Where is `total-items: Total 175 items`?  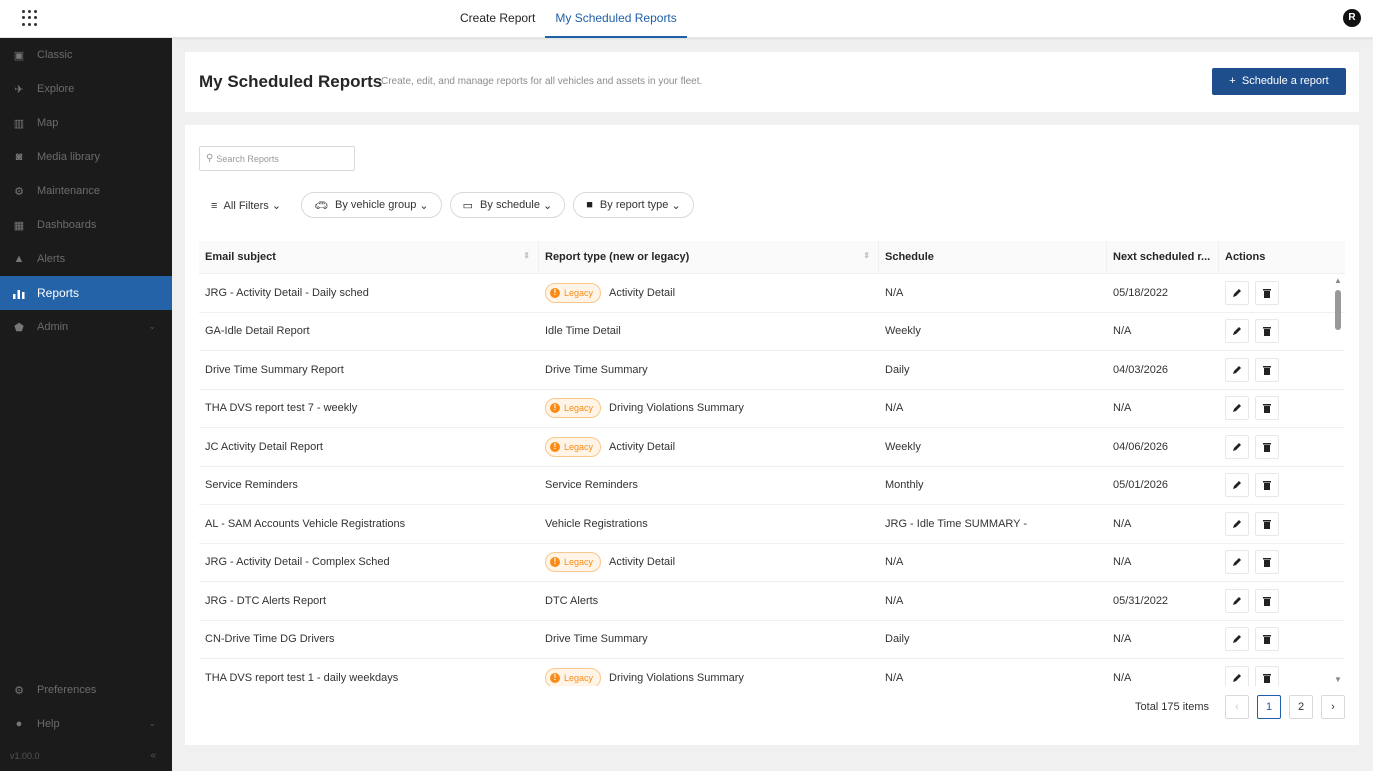 total-items: Total 175 items is located at coordinates (1172, 707).